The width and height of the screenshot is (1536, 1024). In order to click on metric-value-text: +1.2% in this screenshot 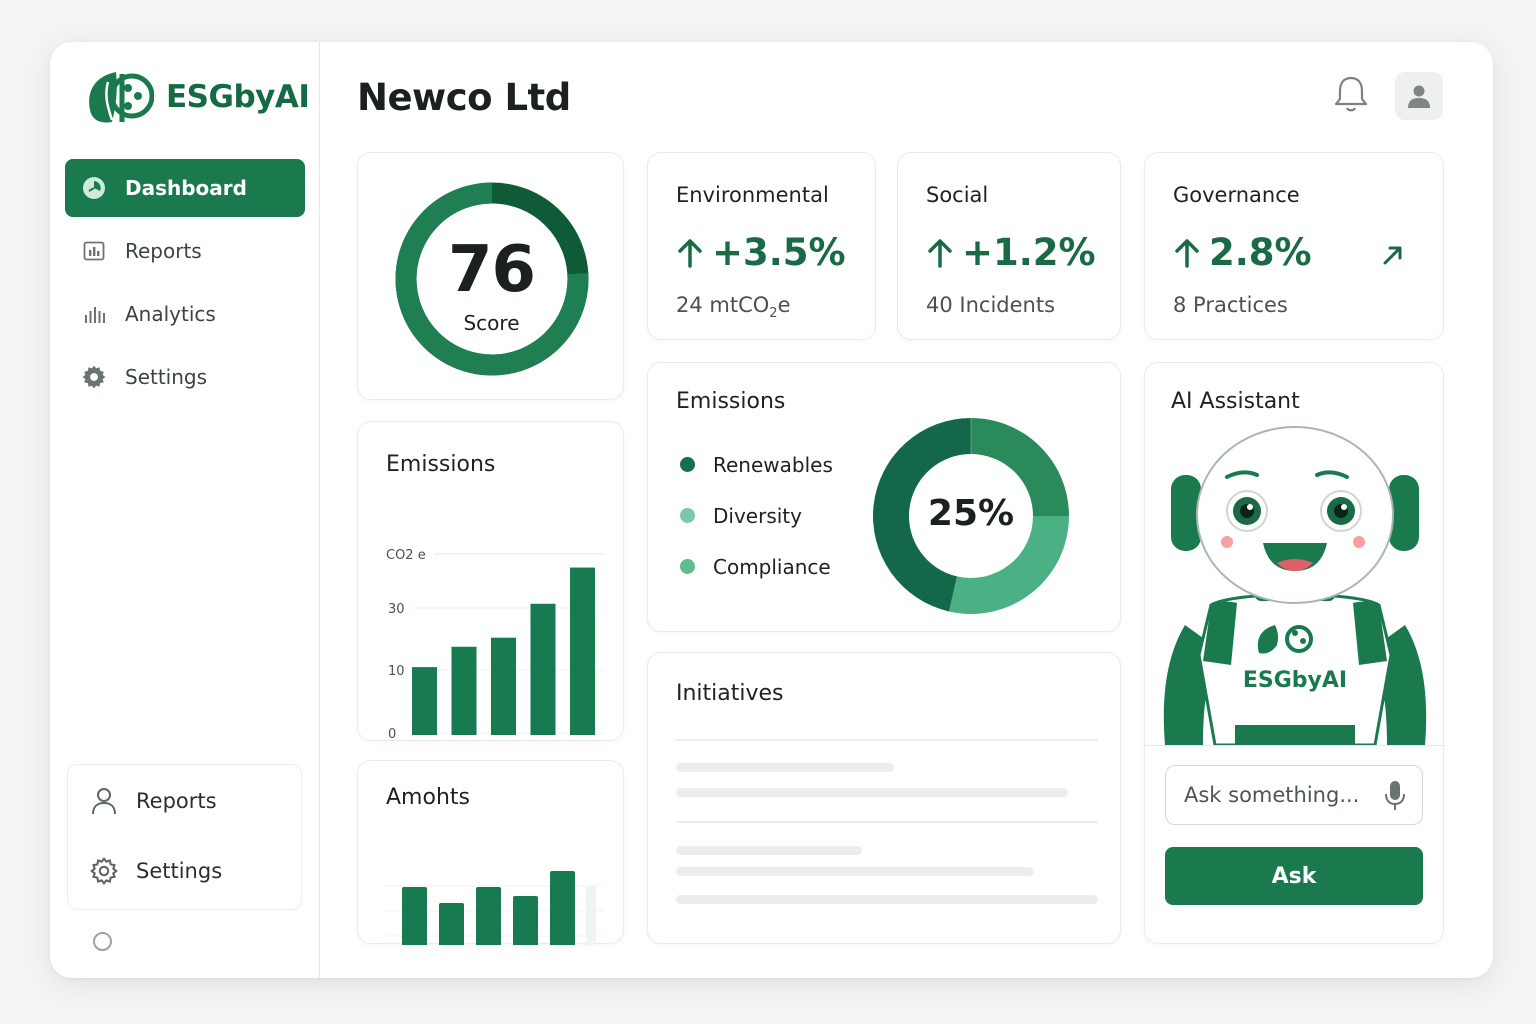, I will do `click(1029, 252)`.